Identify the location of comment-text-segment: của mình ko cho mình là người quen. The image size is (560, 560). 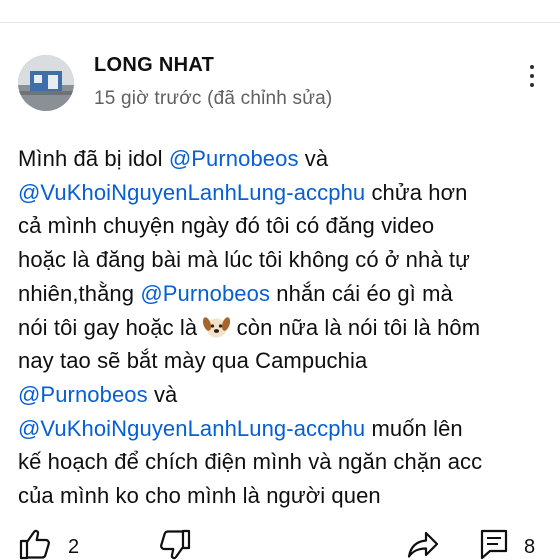
(199, 496).